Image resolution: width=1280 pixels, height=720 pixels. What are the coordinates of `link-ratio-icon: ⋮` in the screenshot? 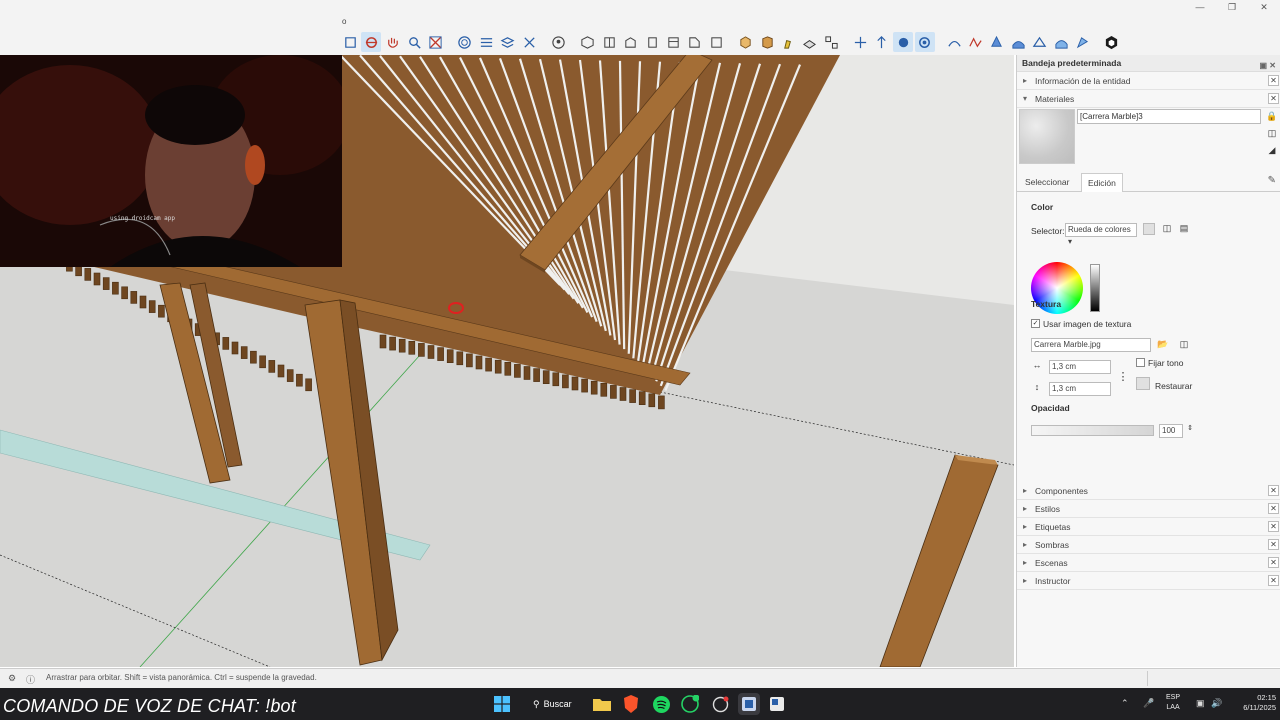 It's located at (1123, 376).